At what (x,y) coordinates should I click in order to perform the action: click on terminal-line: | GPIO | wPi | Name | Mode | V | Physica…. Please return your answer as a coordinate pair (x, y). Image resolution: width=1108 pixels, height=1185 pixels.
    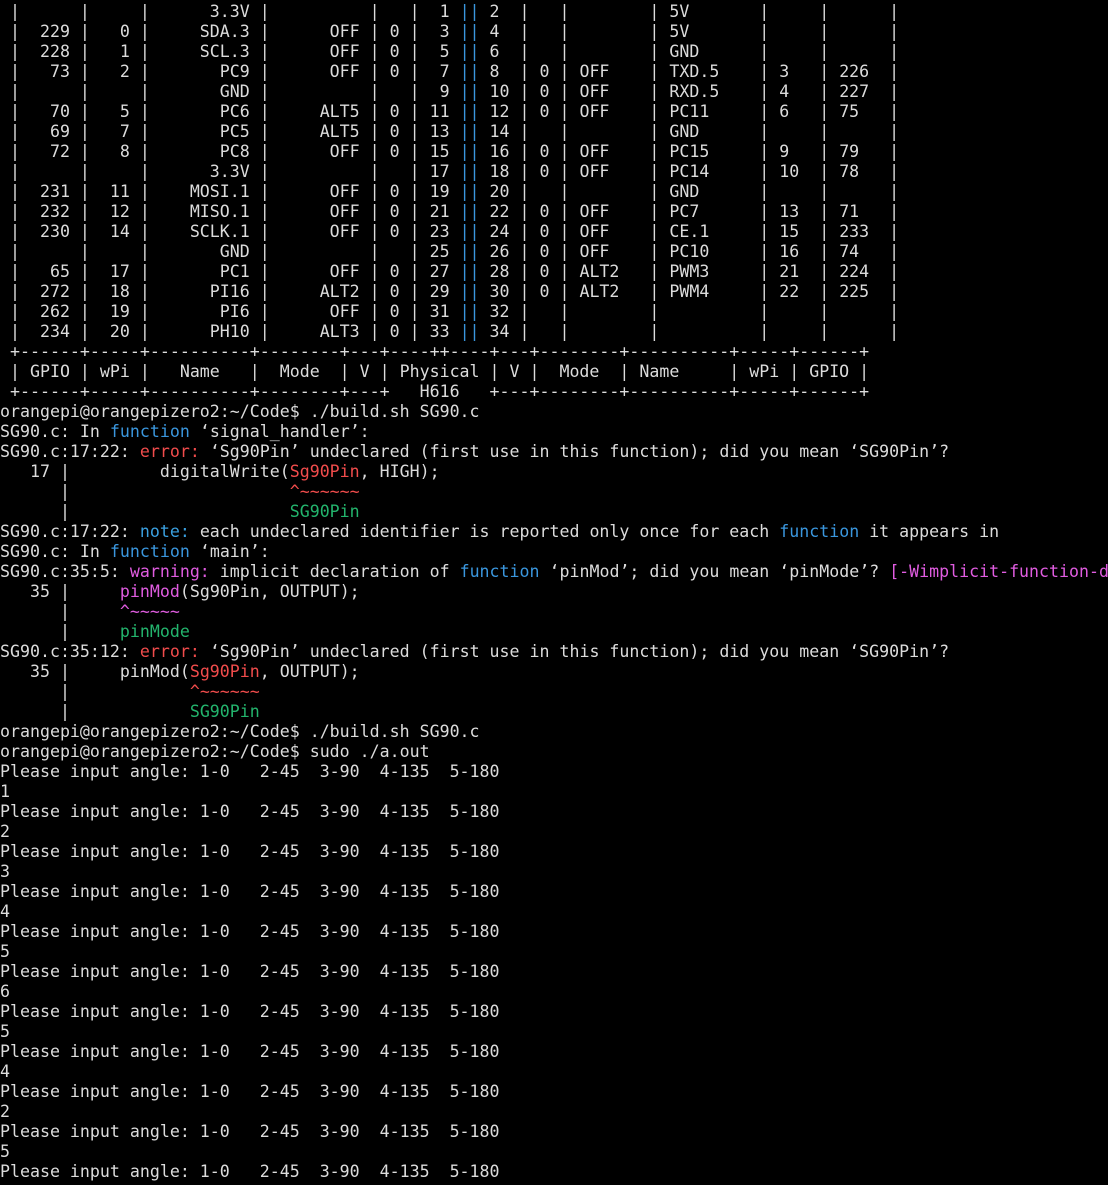
    Looking at the image, I should click on (554, 372).